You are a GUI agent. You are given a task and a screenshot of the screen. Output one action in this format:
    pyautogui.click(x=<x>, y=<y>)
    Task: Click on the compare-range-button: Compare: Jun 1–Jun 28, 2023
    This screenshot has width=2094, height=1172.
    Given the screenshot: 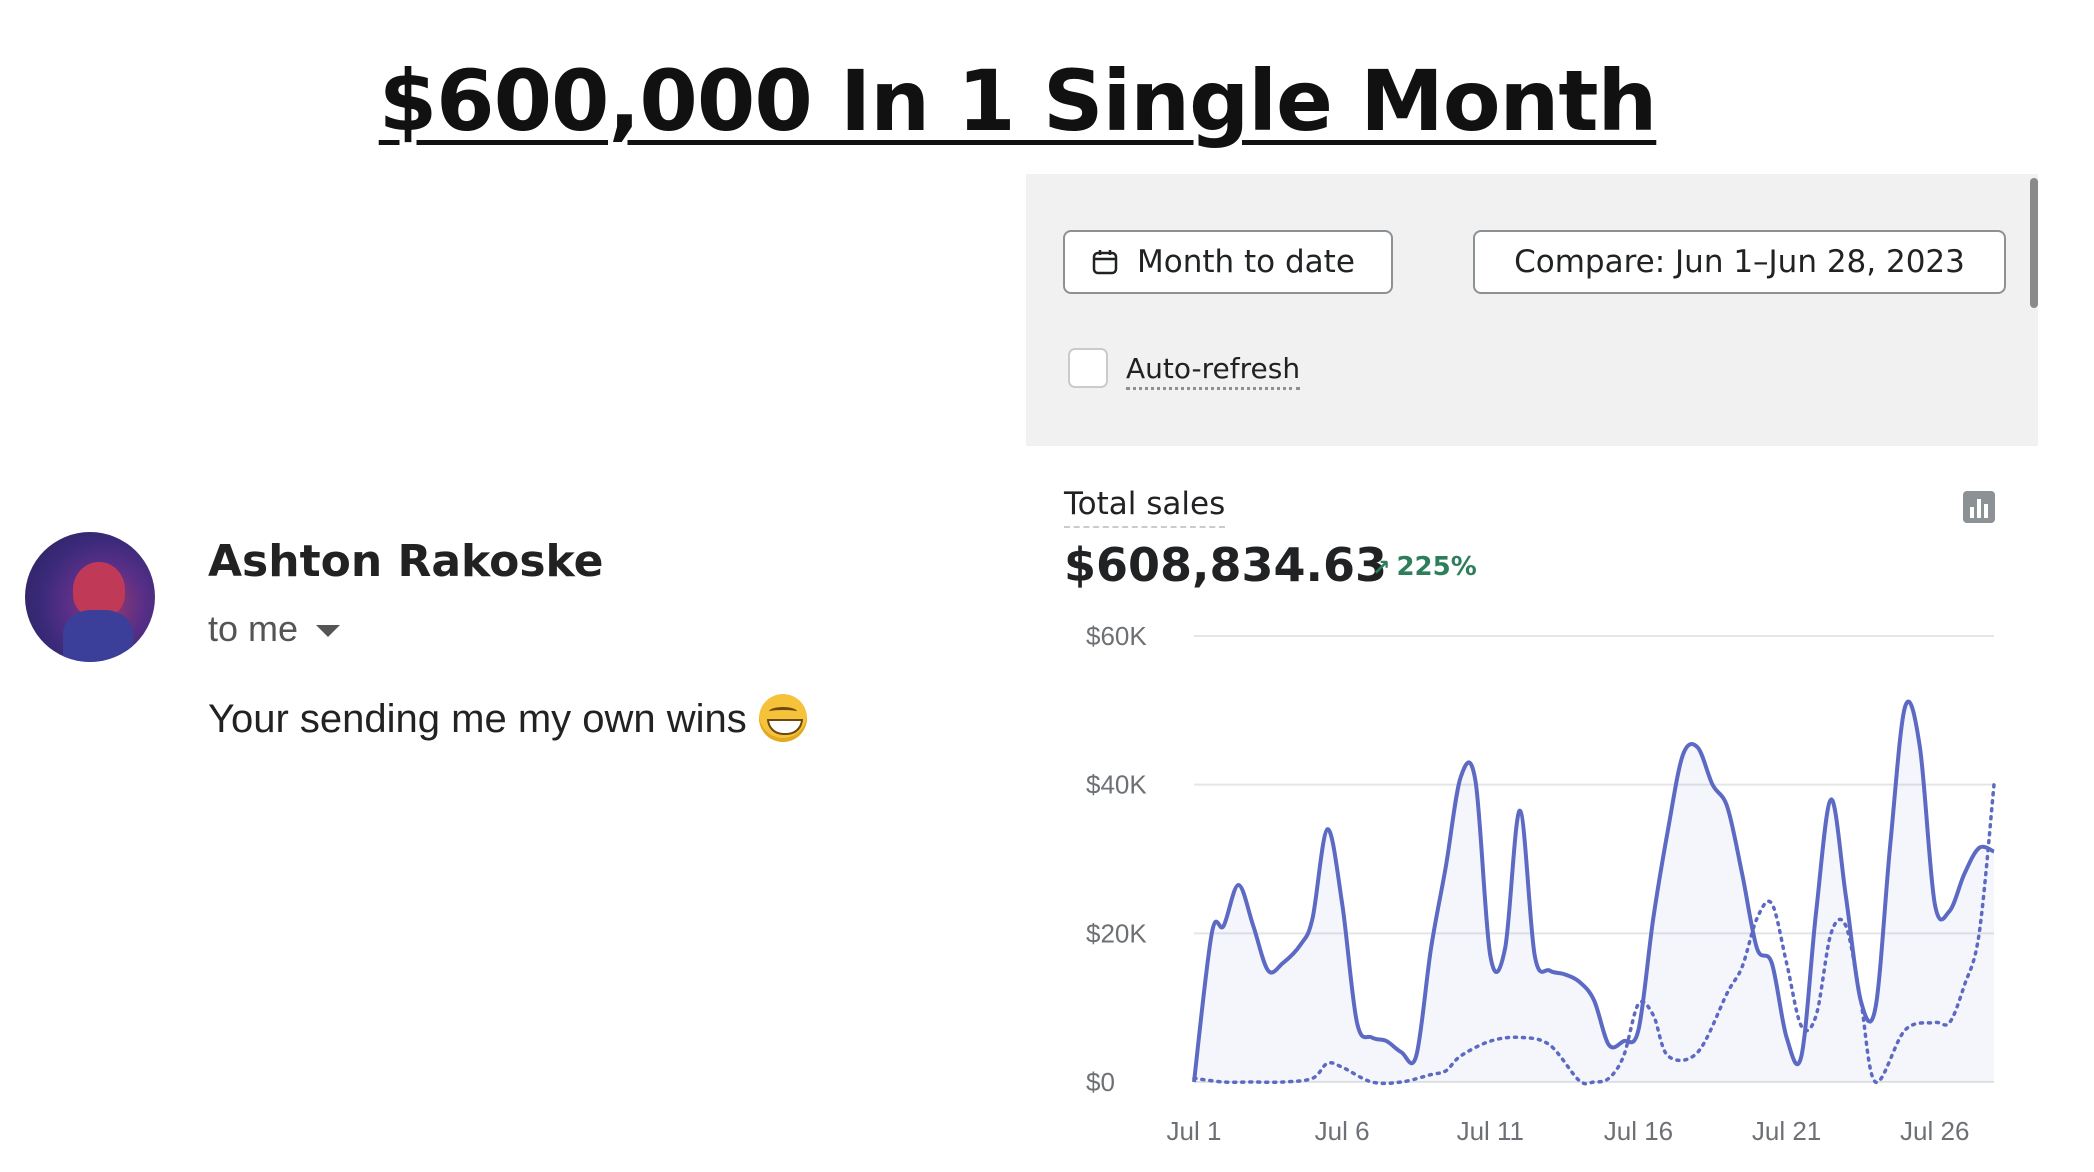 What is the action you would take?
    pyautogui.click(x=1739, y=262)
    